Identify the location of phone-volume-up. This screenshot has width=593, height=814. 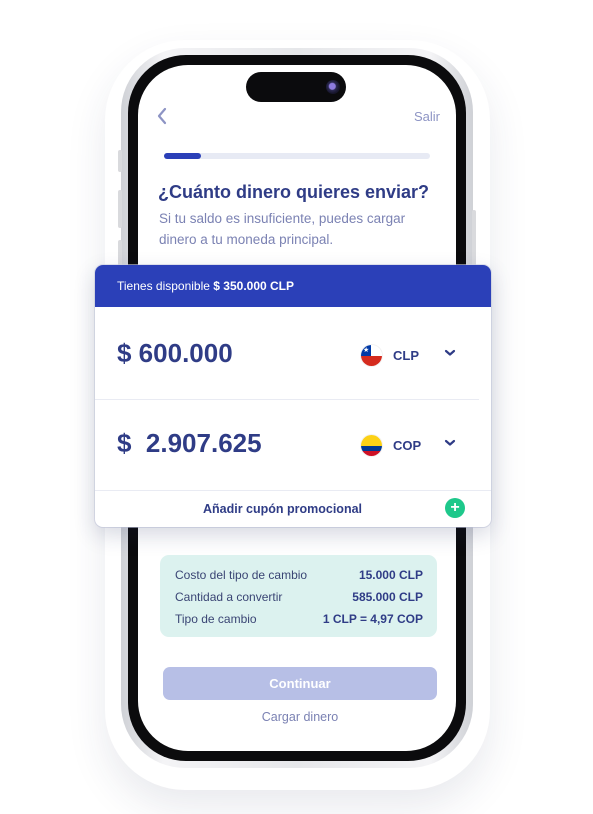
(120, 209).